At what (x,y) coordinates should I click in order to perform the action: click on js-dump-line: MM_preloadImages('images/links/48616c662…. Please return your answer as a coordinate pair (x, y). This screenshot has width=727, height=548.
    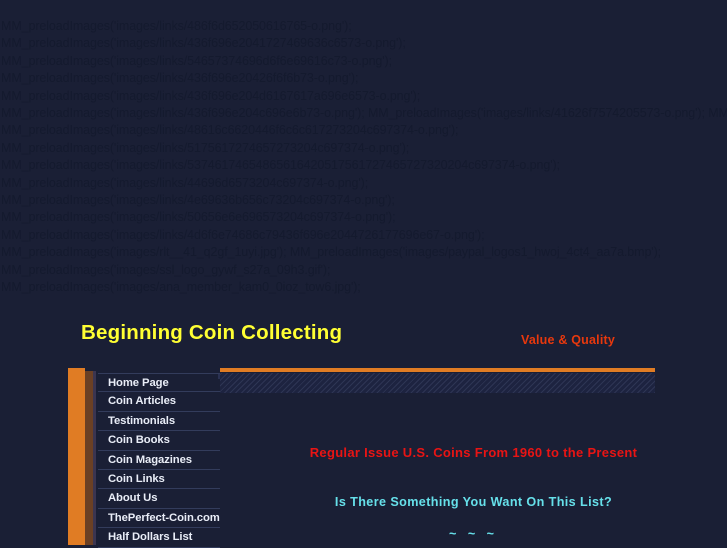
    Looking at the image, I should click on (230, 130).